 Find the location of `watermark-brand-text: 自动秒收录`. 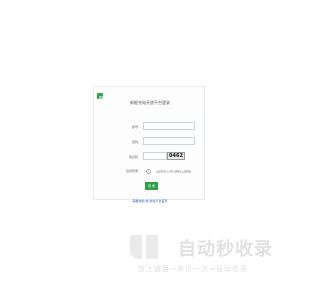

watermark-brand-text: 自动秒收录 is located at coordinates (225, 249).